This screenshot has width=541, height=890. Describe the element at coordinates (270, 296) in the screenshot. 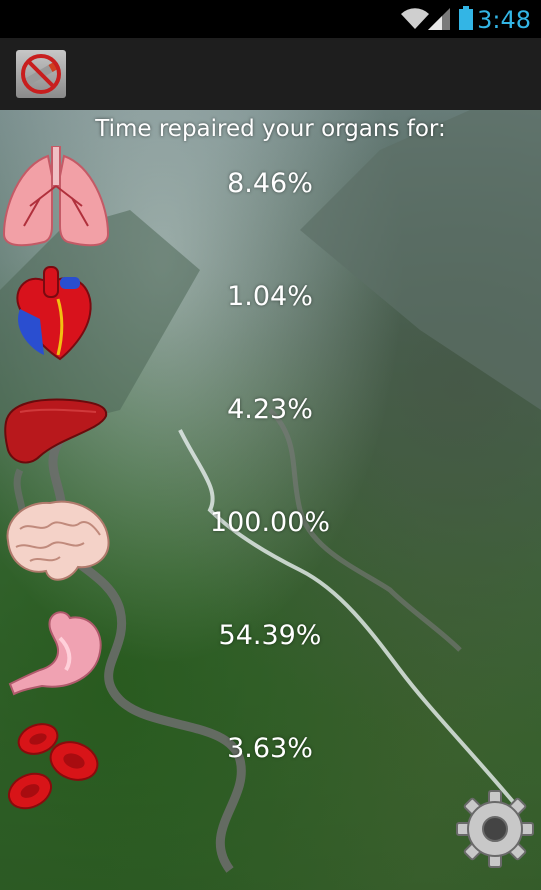

I see `heart-value: 1.04%` at that location.